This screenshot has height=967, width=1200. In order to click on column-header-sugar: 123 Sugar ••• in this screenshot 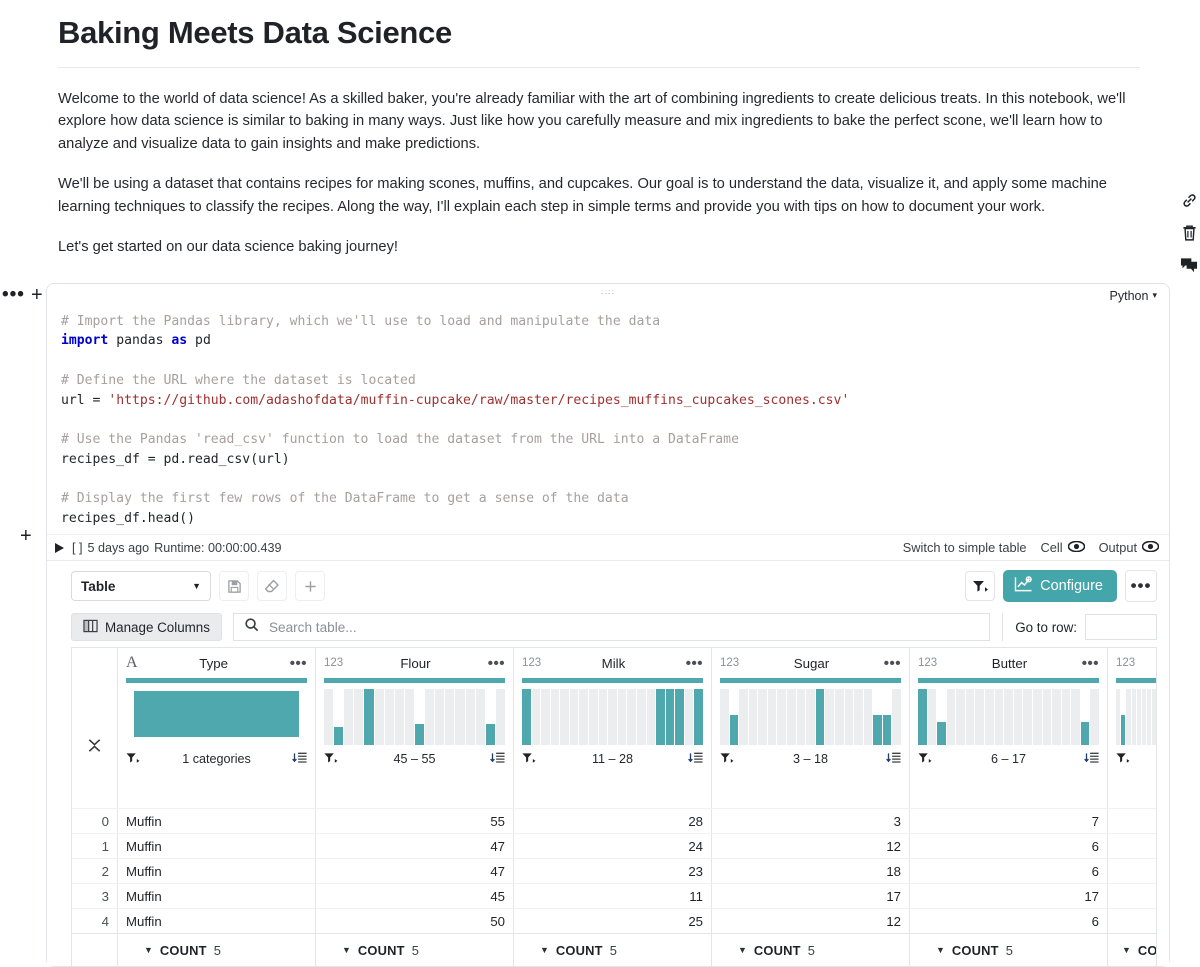, I will do `click(810, 663)`.